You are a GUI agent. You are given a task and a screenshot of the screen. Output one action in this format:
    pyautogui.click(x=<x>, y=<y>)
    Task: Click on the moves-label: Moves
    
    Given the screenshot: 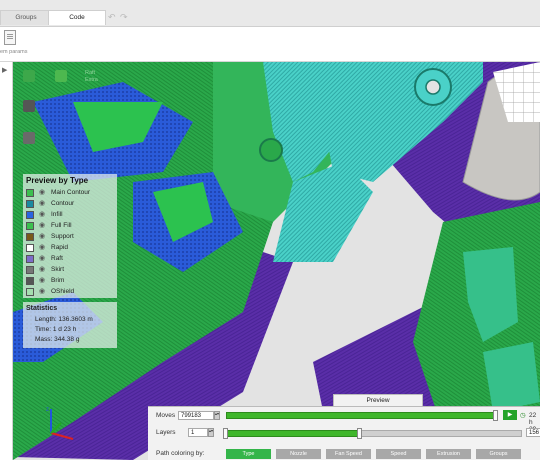 What is the action you would take?
    pyautogui.click(x=166, y=415)
    